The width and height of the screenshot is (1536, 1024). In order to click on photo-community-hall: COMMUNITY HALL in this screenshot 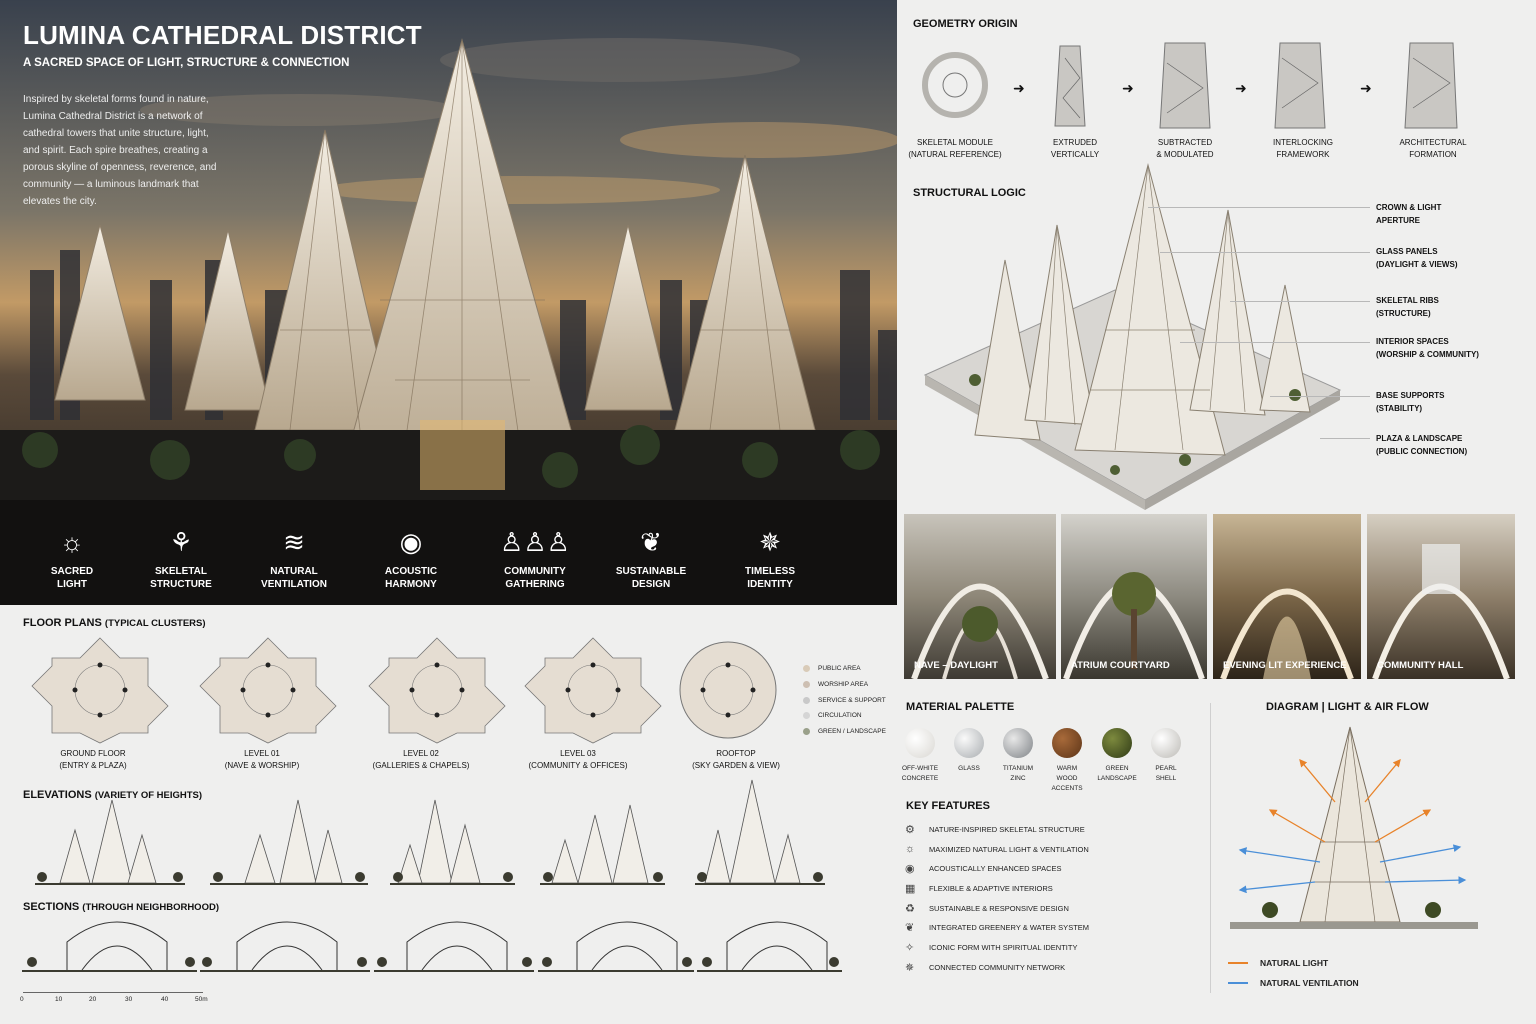, I will do `click(1441, 596)`.